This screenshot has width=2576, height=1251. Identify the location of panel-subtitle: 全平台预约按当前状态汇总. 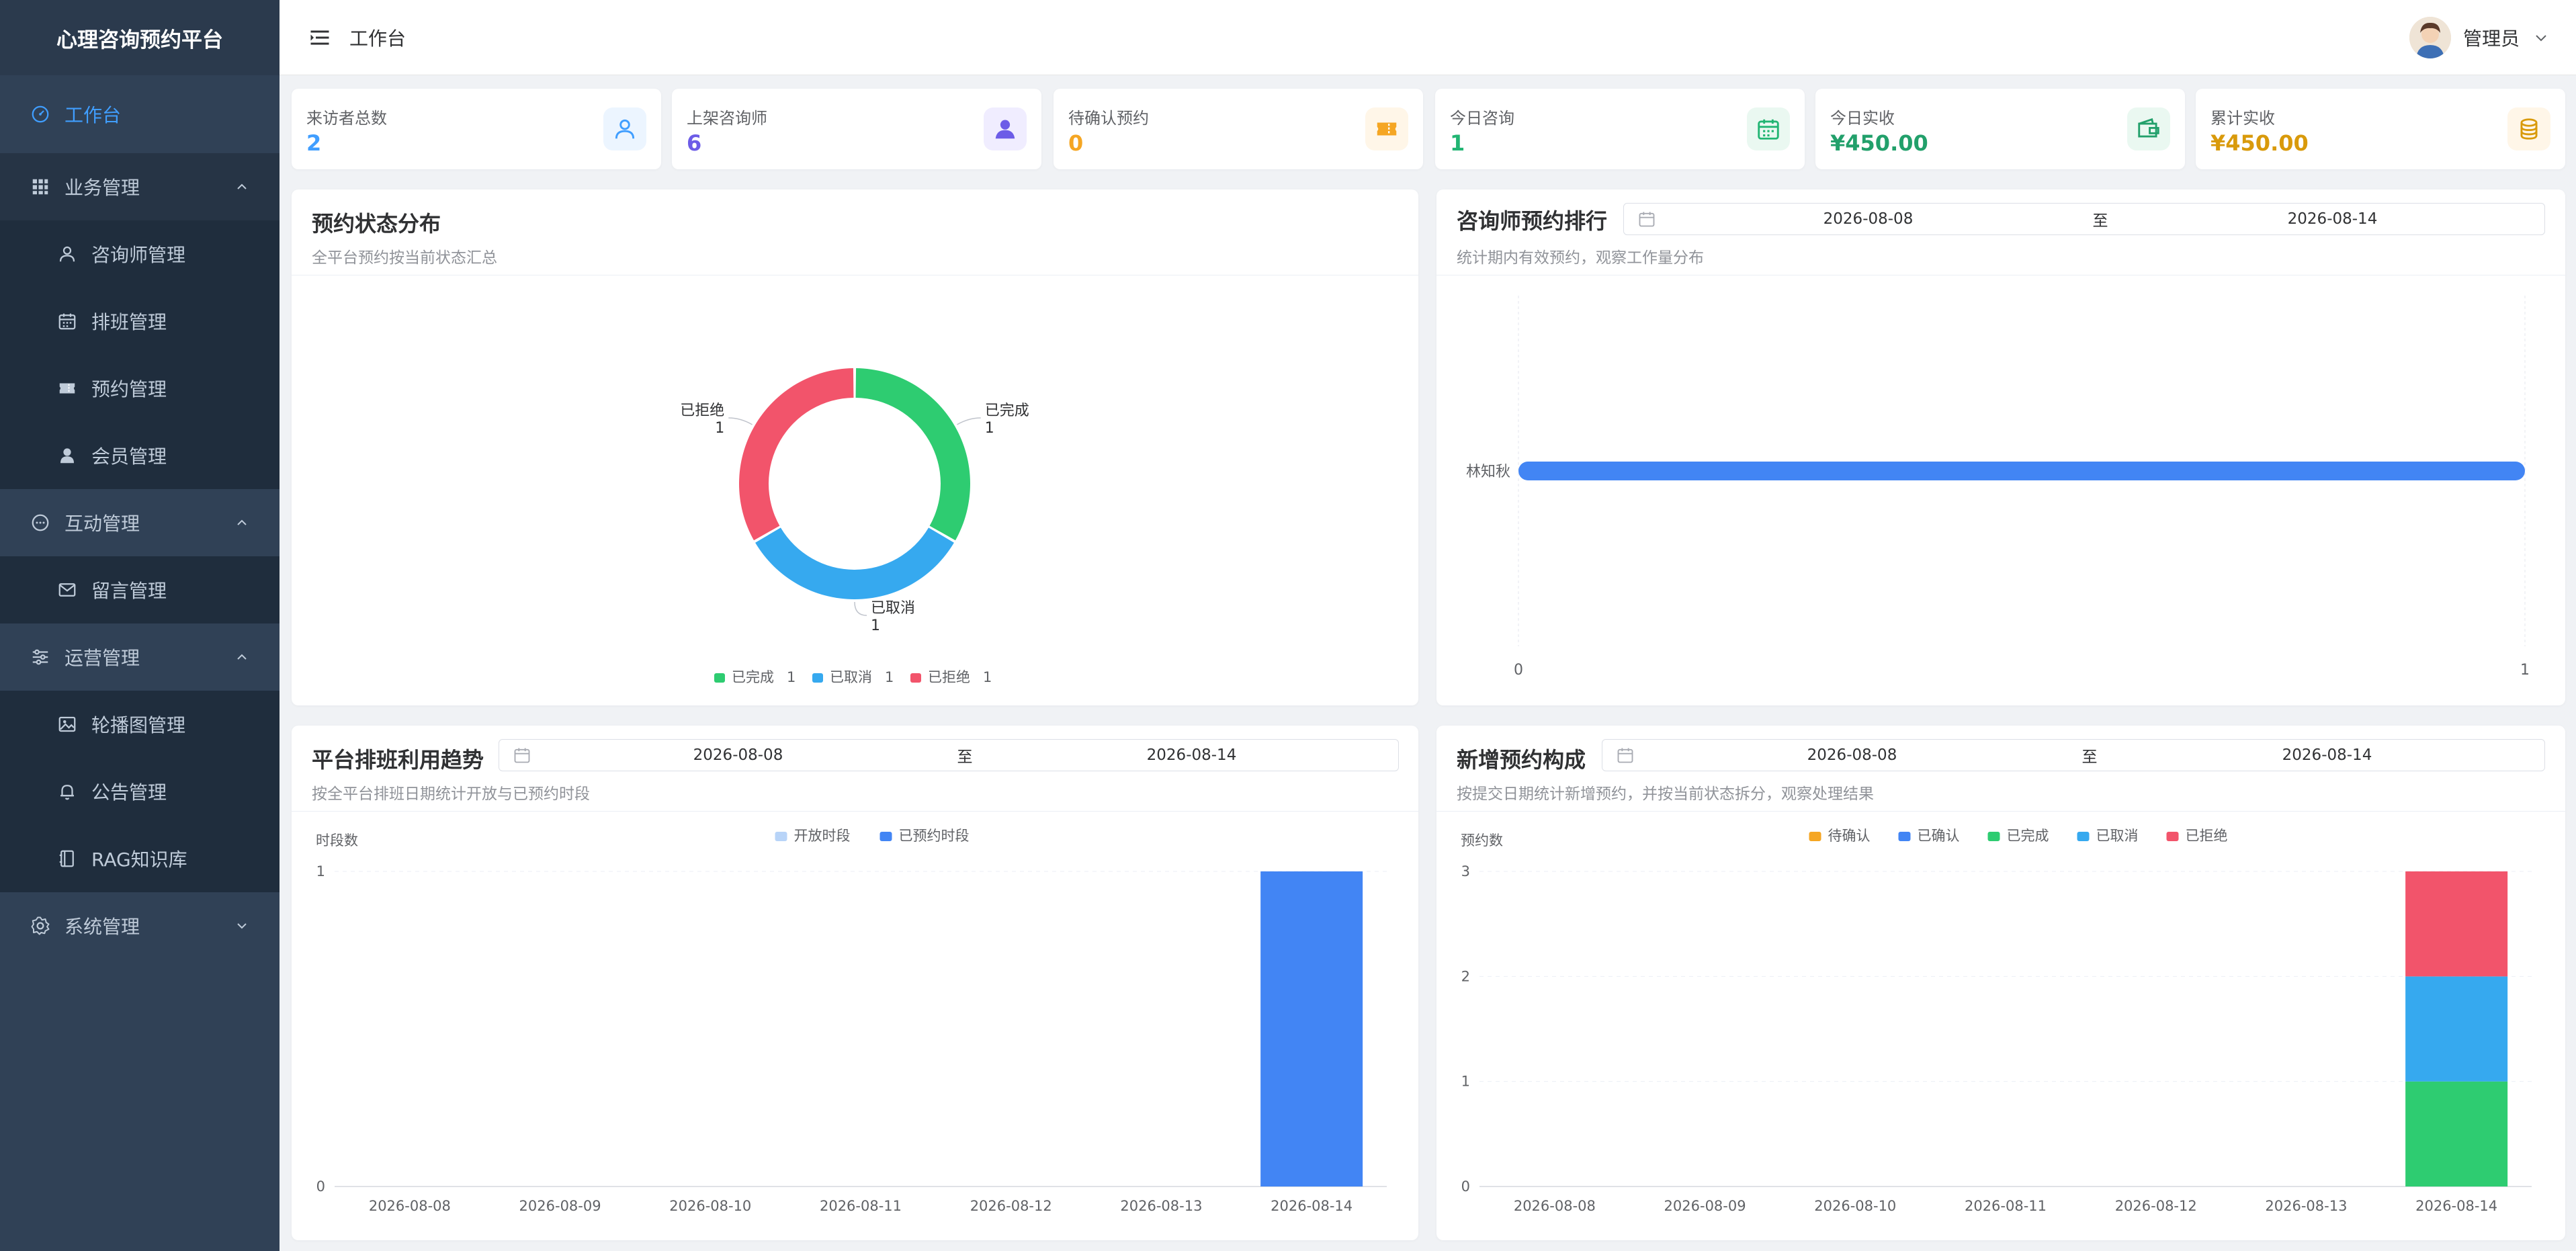
(404, 258).